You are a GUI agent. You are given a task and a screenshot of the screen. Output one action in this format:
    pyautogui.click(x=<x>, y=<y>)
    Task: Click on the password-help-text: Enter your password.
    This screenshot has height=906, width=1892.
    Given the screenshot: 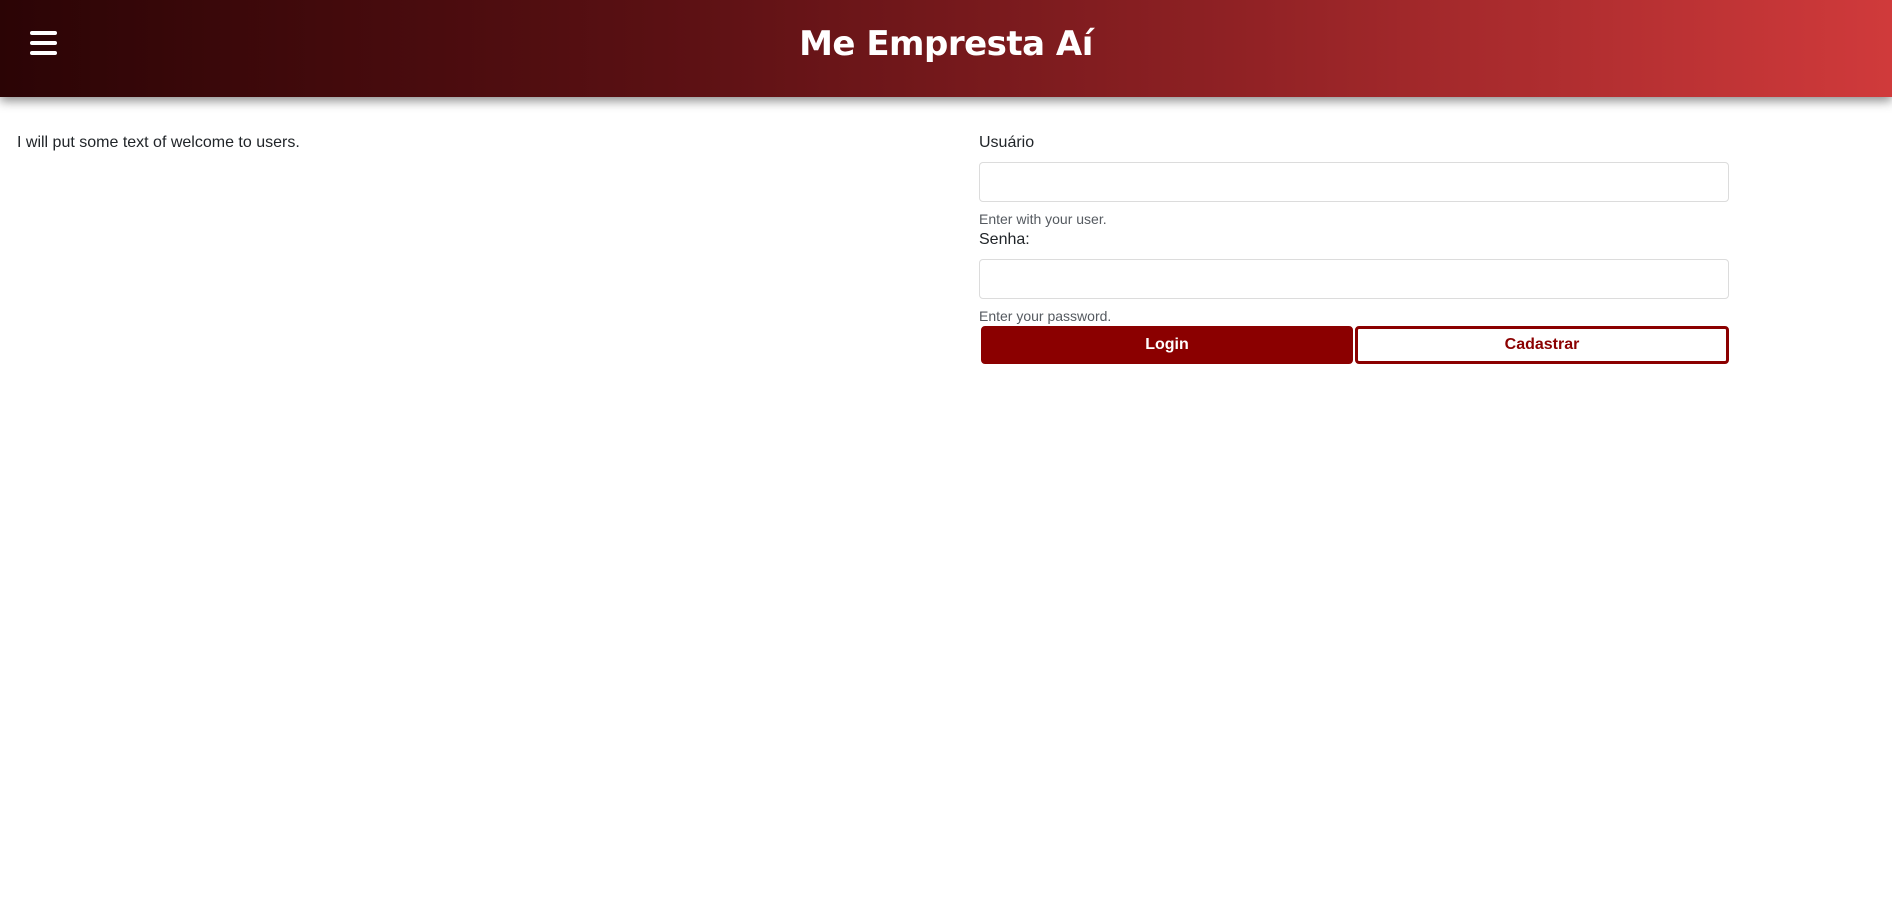 What is the action you would take?
    pyautogui.click(x=1045, y=316)
    